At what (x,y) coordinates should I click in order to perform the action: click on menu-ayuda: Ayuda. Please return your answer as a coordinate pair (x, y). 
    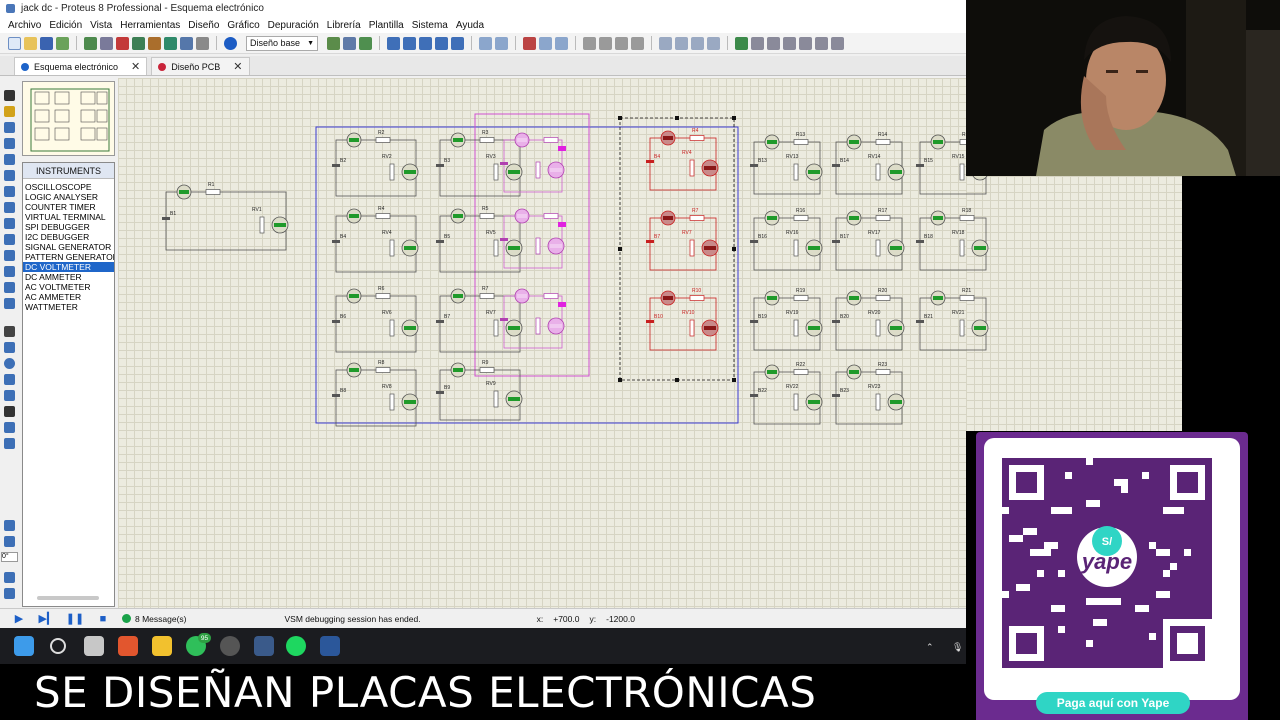
    Looking at the image, I should click on (470, 25).